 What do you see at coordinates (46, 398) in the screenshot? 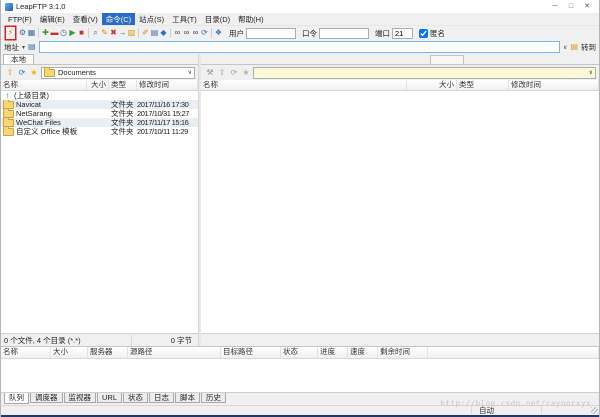
I see `bottom-tab-1: 调度器` at bounding box center [46, 398].